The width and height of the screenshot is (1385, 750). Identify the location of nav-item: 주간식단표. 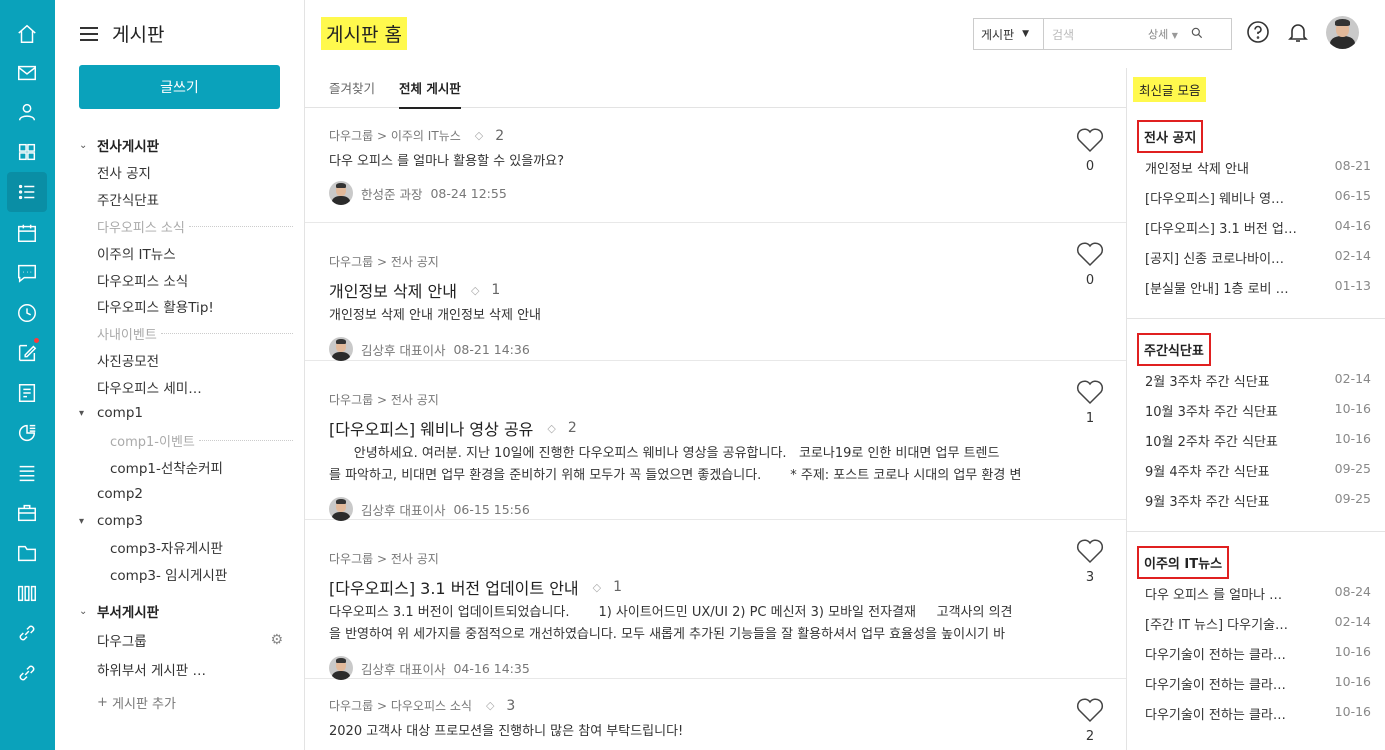
(180, 199).